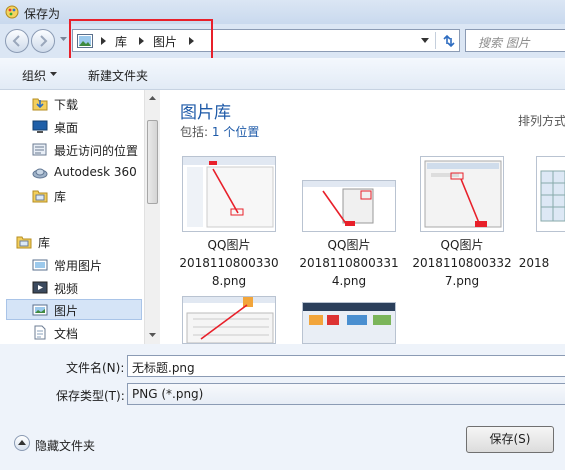 The height and width of the screenshot is (470, 565). I want to click on hide-folders-button, so click(22, 443).